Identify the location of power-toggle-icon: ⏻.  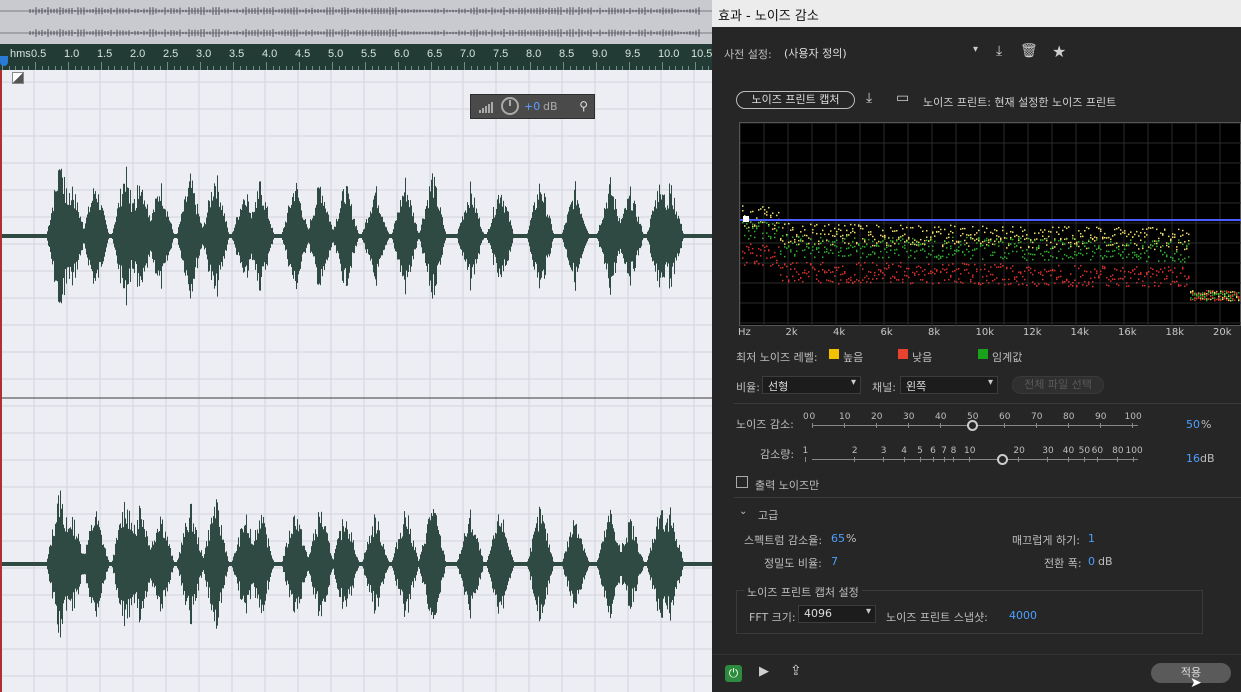
(733, 673).